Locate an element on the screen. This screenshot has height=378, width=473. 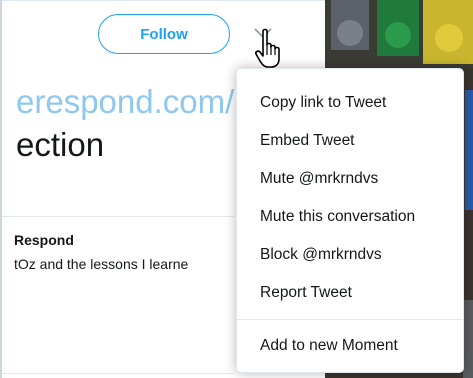
card-divider is located at coordinates (118, 216).